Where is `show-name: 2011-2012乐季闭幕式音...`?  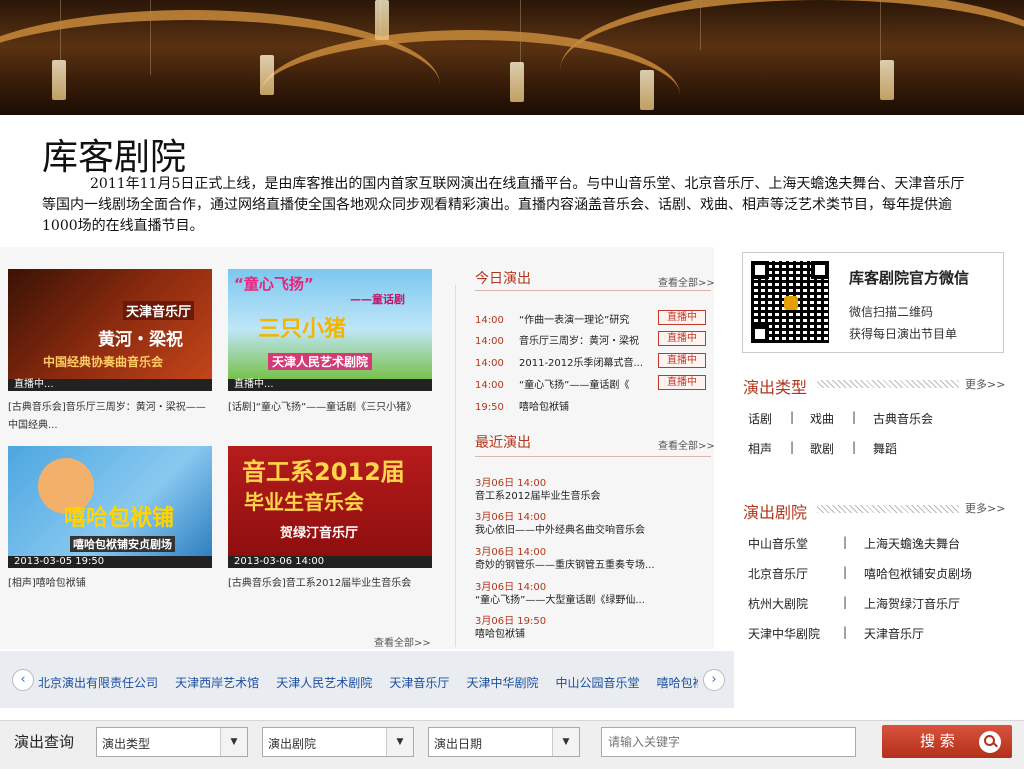
show-name: 2011-2012乐季闭幕式音... is located at coordinates (581, 363).